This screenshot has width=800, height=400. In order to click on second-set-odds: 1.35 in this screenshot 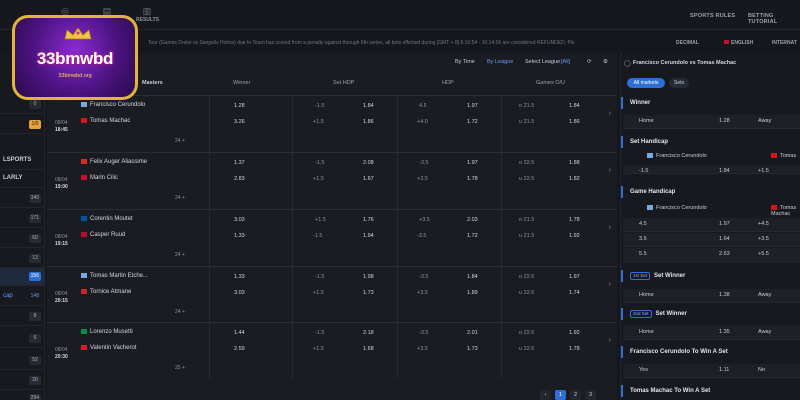, I will do `click(724, 332)`.